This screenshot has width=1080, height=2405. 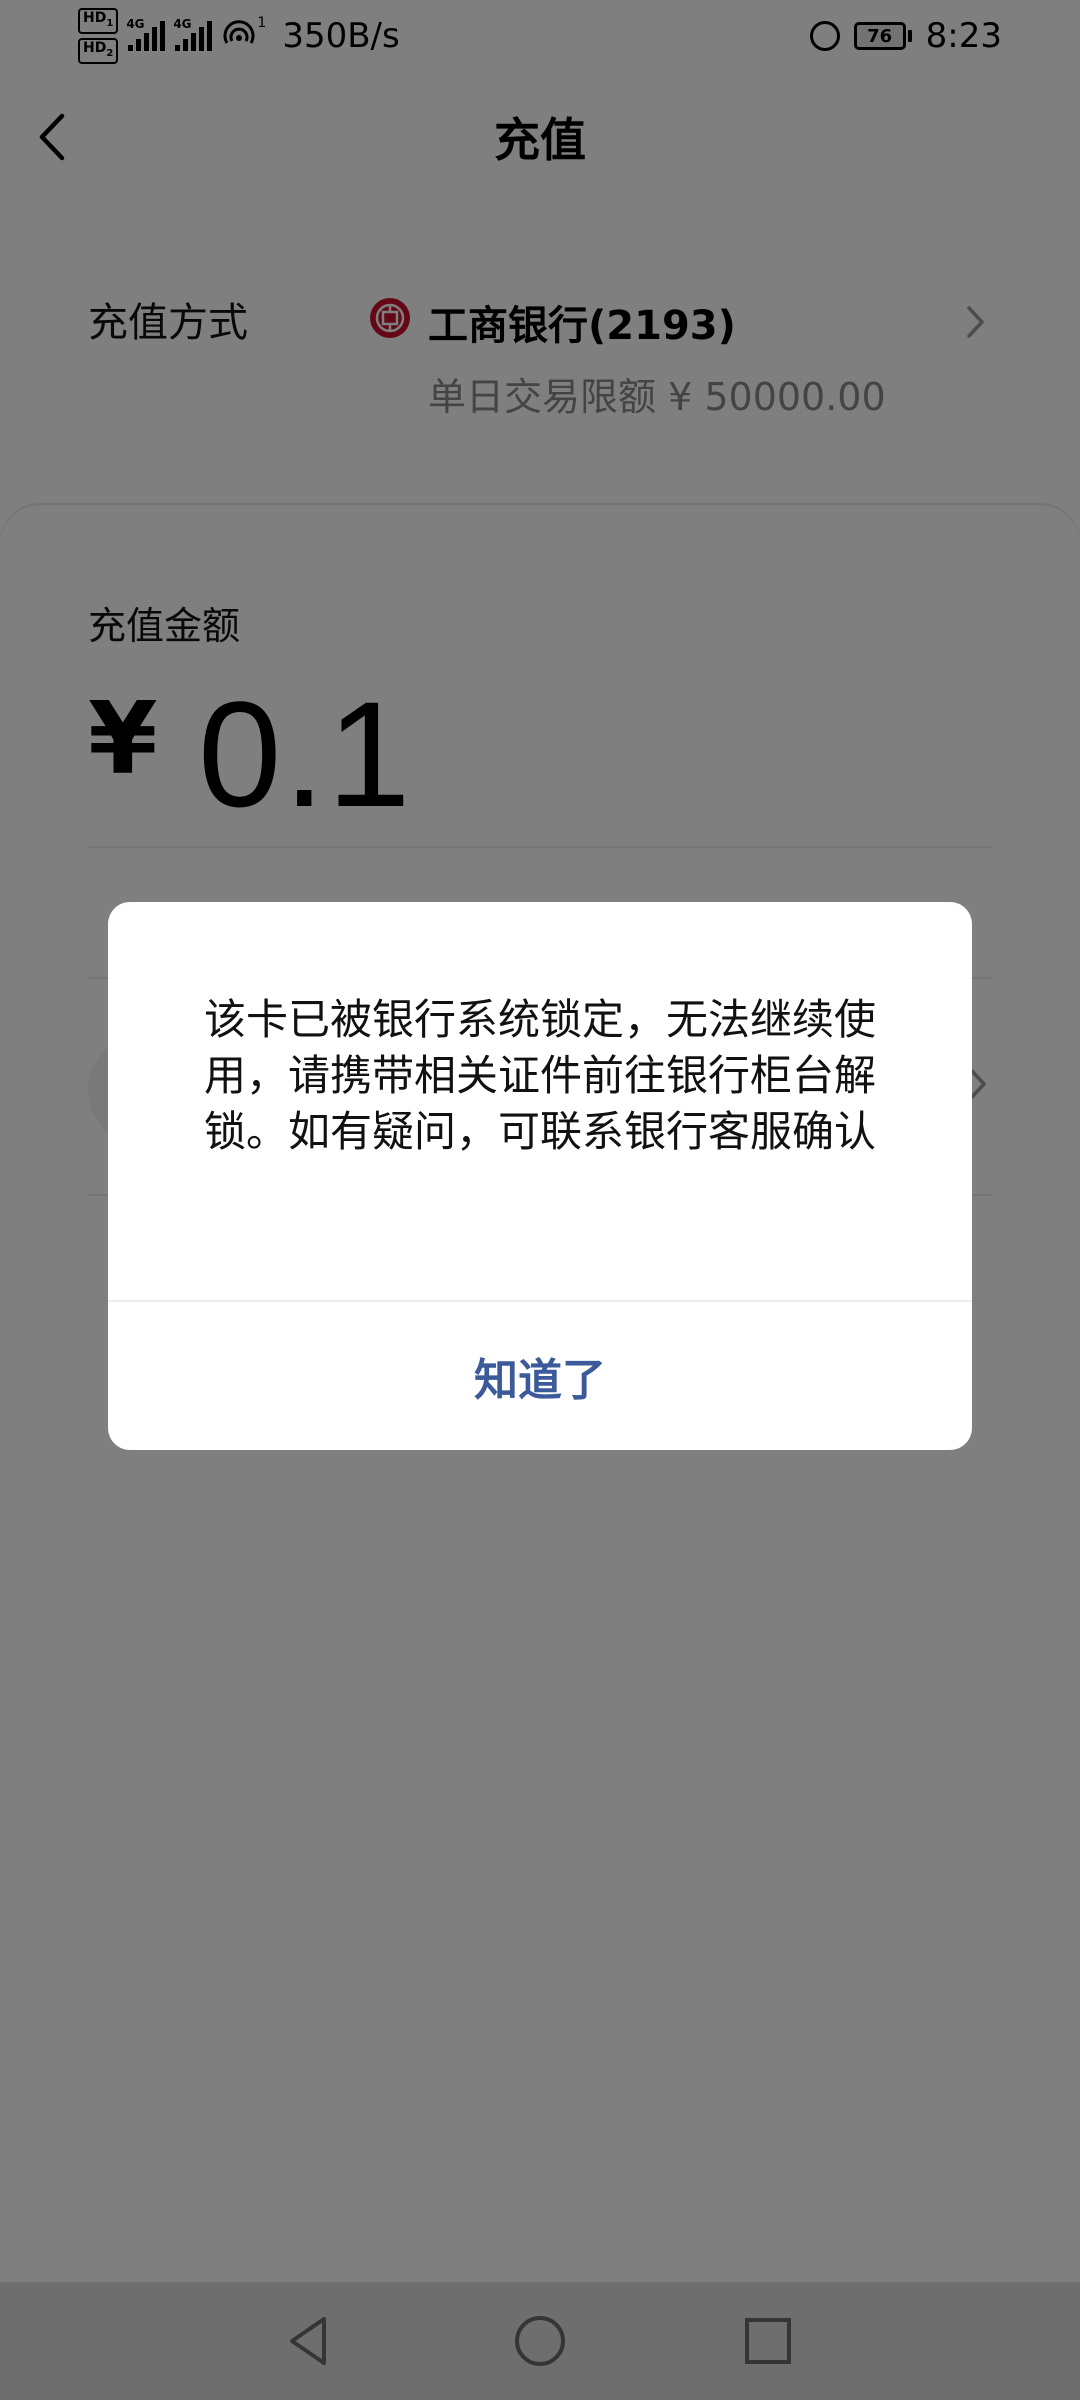 I want to click on nav-home-button, so click(x=540, y=2341).